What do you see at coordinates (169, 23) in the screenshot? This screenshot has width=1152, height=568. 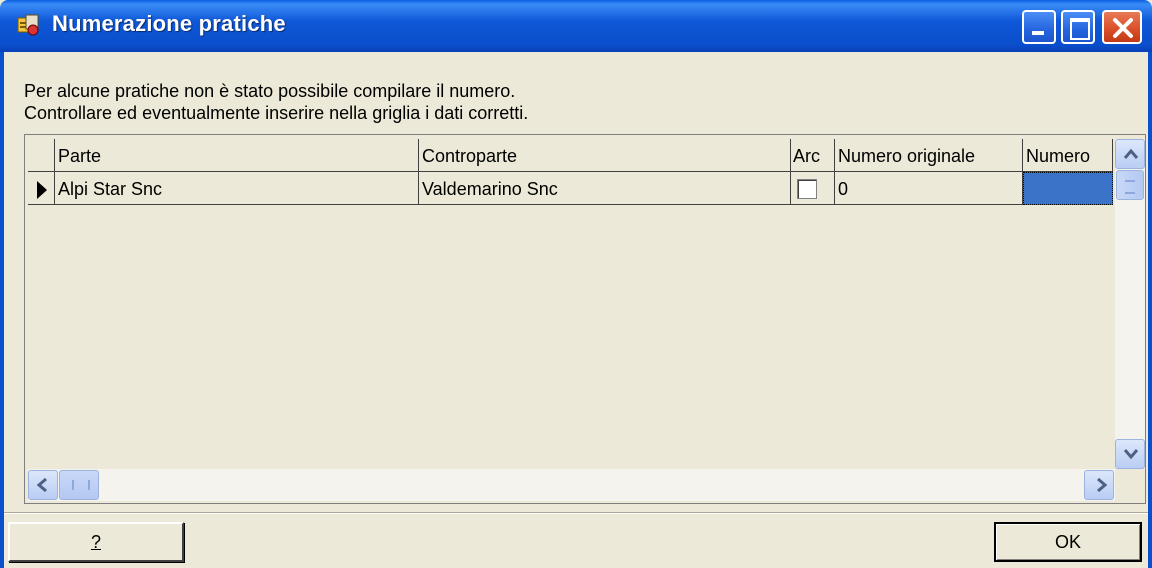 I see `window-title: Numerazione pratiche` at bounding box center [169, 23].